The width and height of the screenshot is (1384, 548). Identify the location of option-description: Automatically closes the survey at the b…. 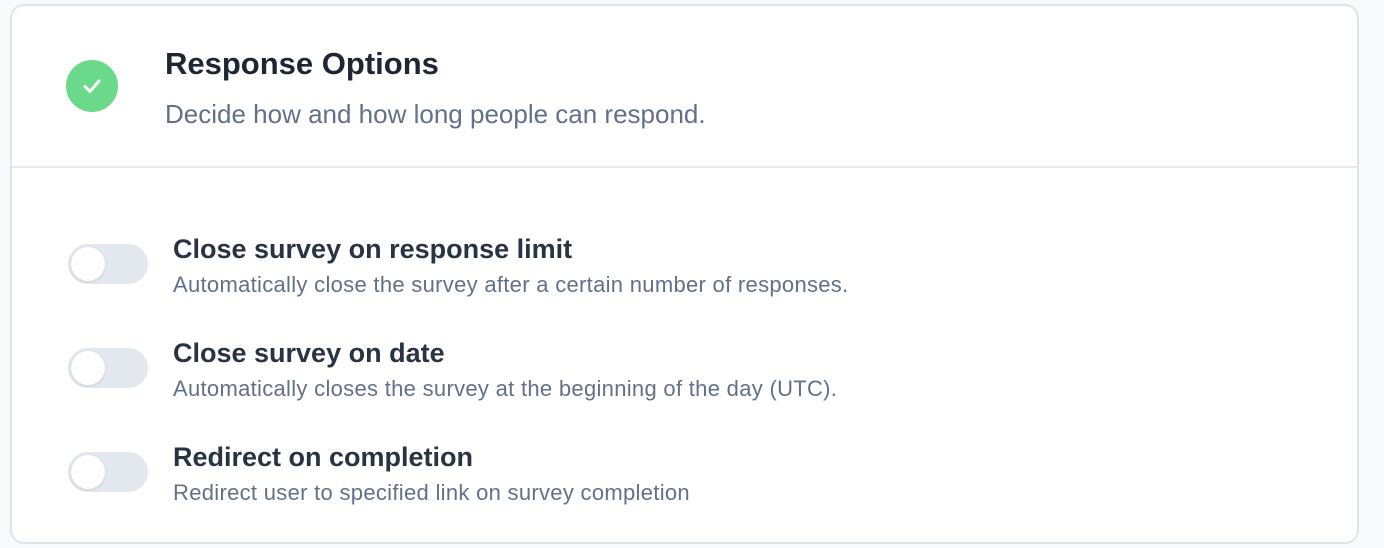
(505, 388).